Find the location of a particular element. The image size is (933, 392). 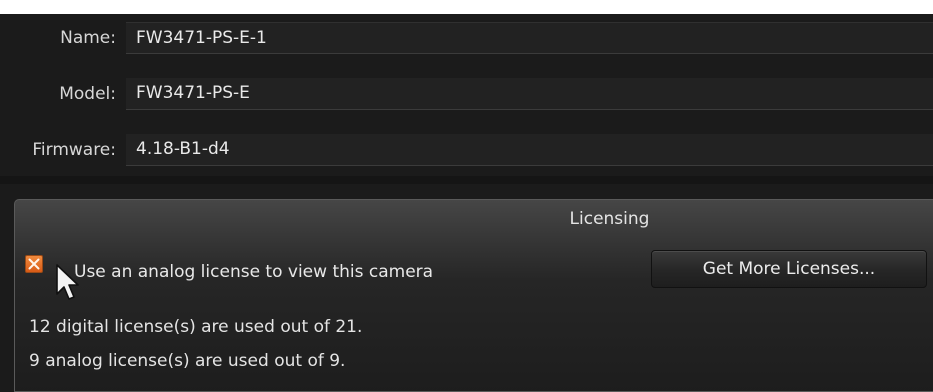

licensing-title: Licensing is located at coordinates (609, 219).